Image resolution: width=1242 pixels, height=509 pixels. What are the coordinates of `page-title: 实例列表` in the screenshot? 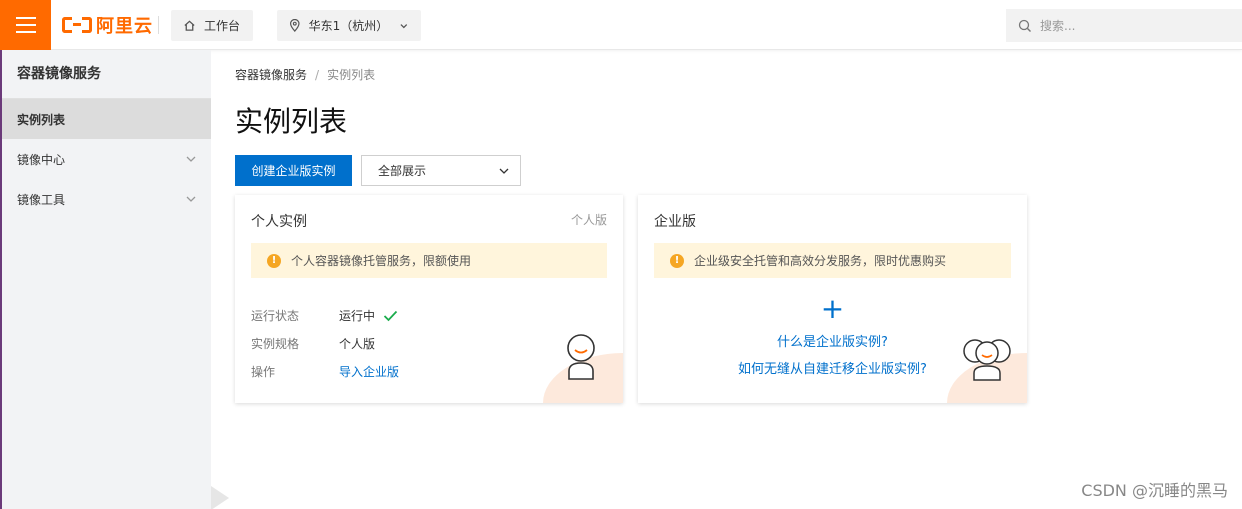 It's located at (291, 121).